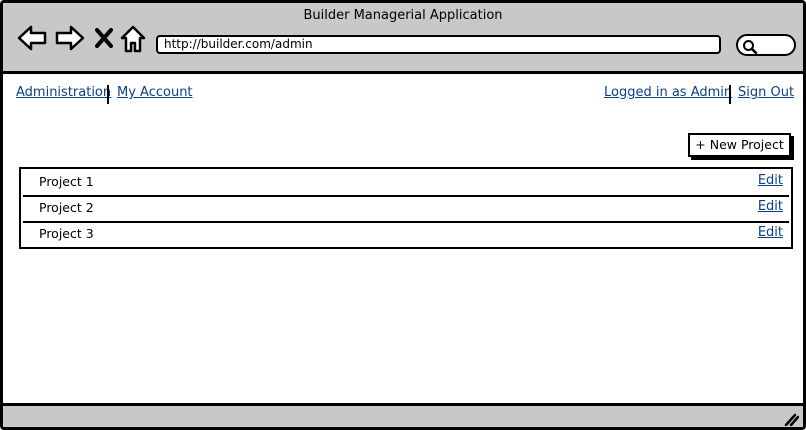 The image size is (806, 430). Describe the element at coordinates (766, 45) in the screenshot. I see `search-field` at that location.